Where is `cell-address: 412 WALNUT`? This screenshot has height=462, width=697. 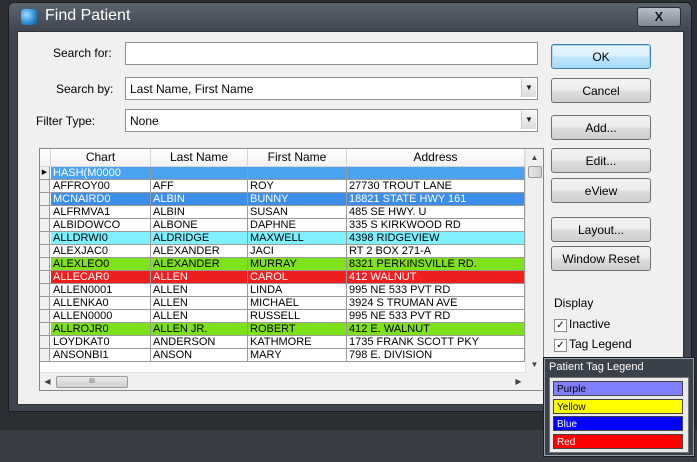
cell-address: 412 WALNUT is located at coordinates (436, 277).